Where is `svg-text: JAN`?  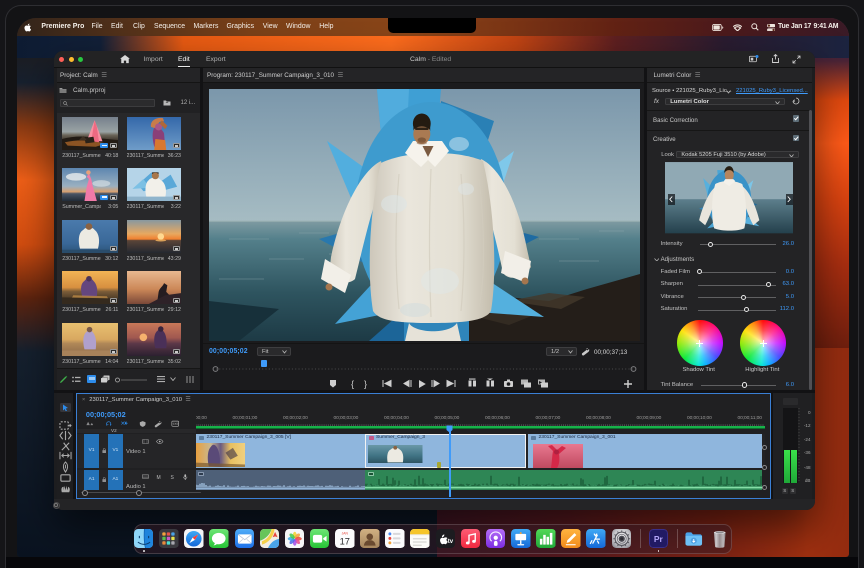
svg-text: JAN is located at coordinates (345, 533).